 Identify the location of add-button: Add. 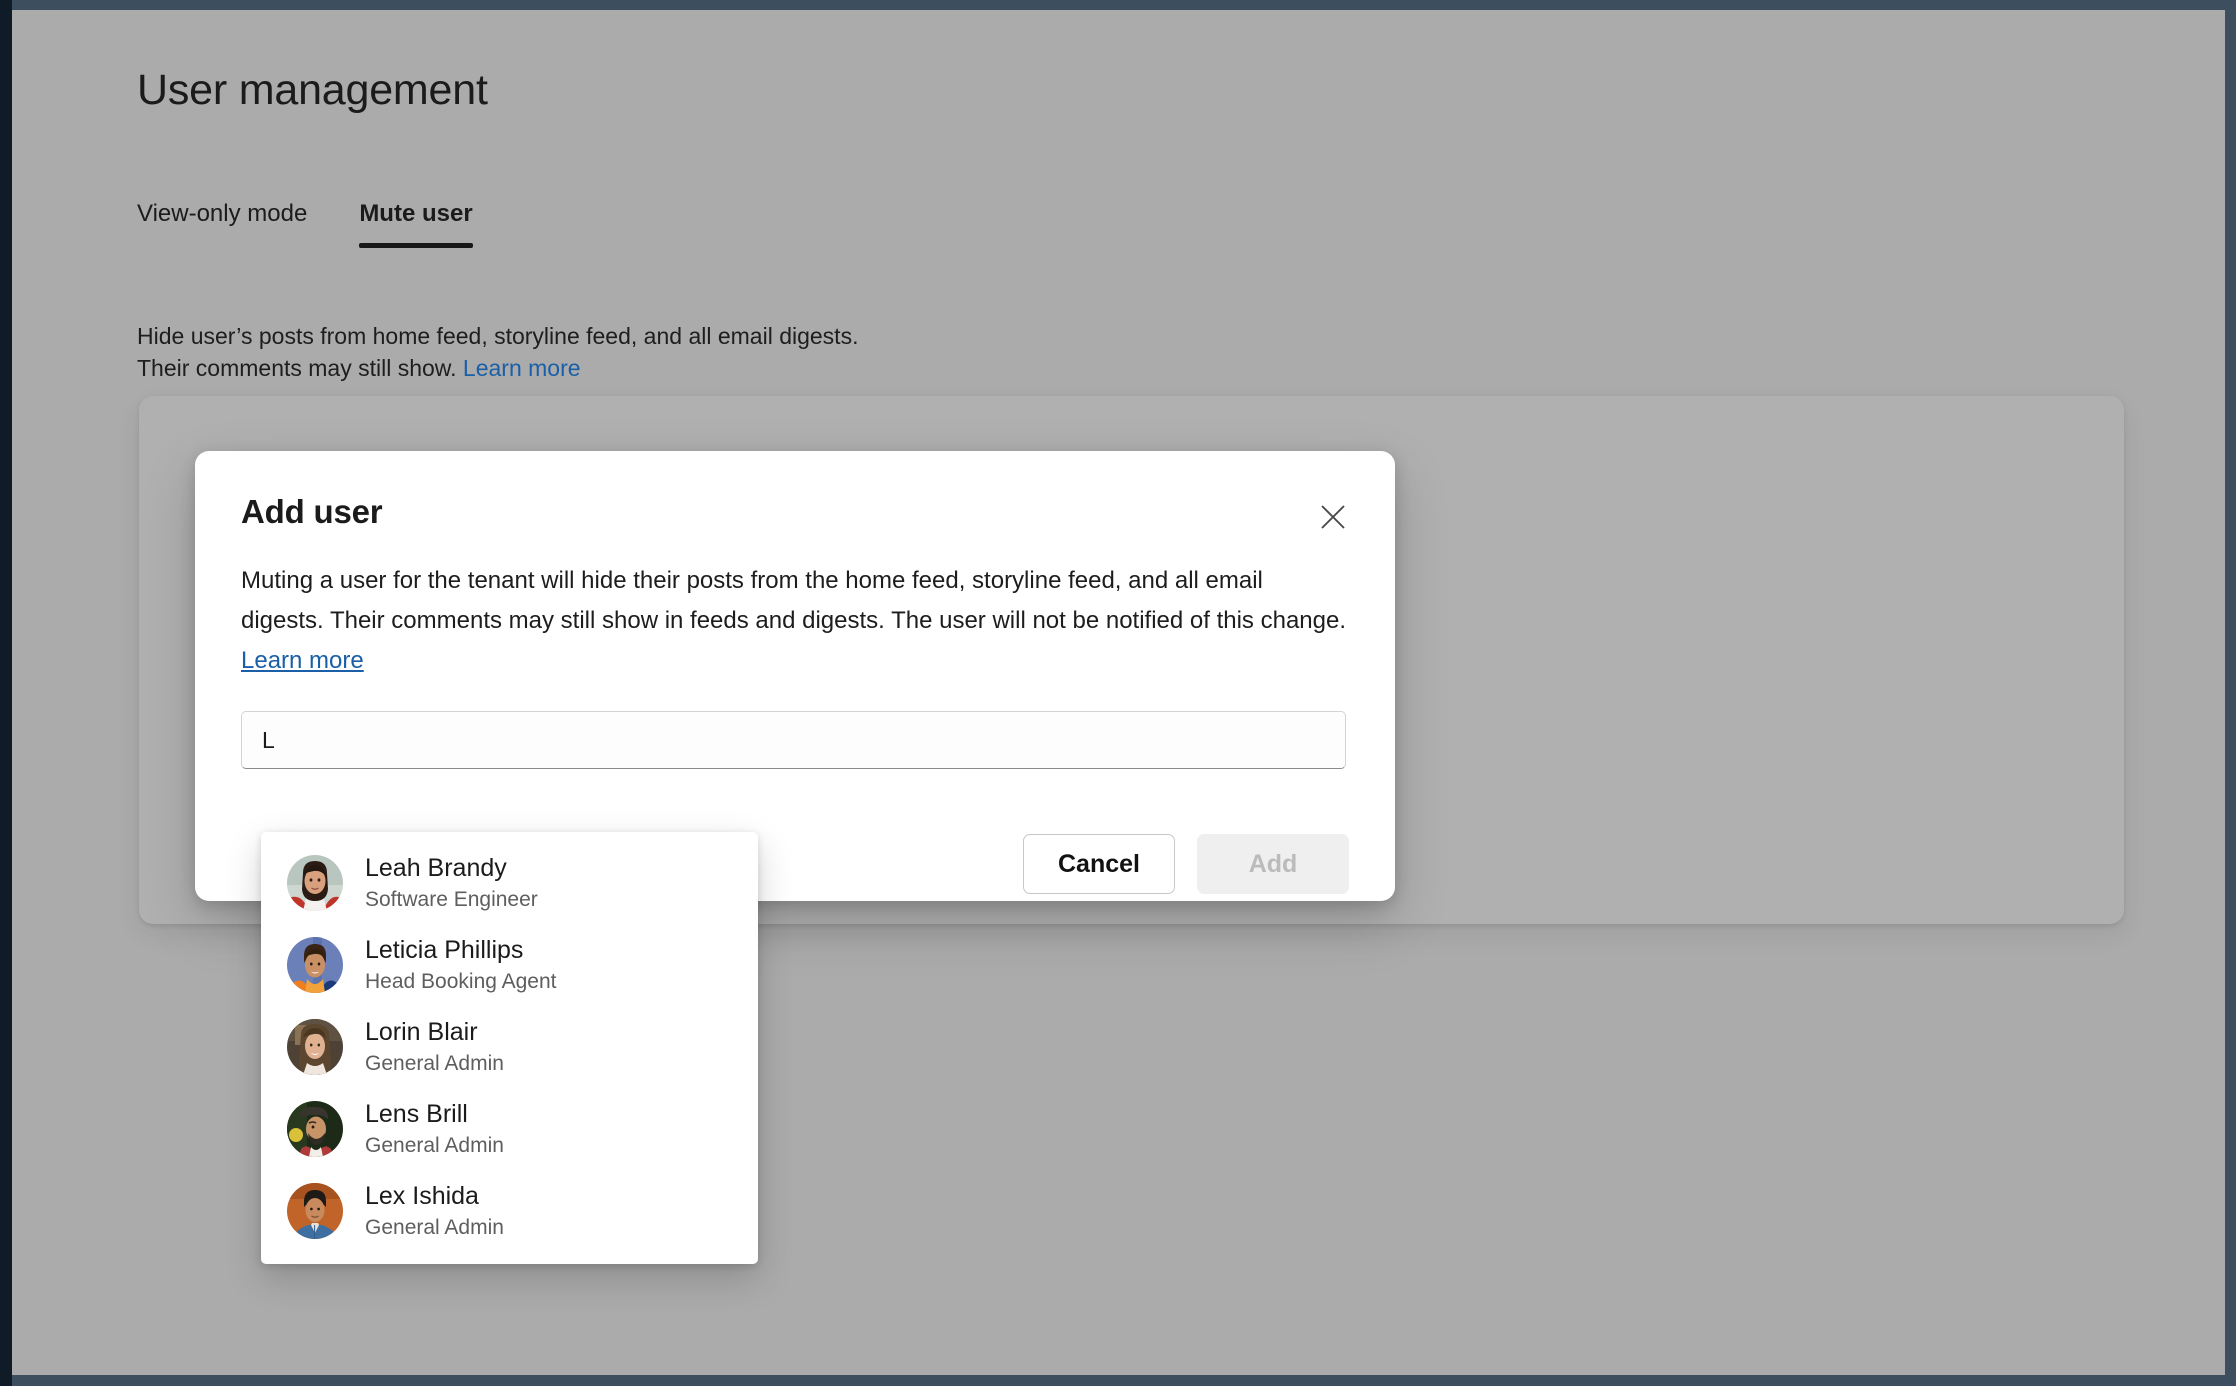
(1273, 864).